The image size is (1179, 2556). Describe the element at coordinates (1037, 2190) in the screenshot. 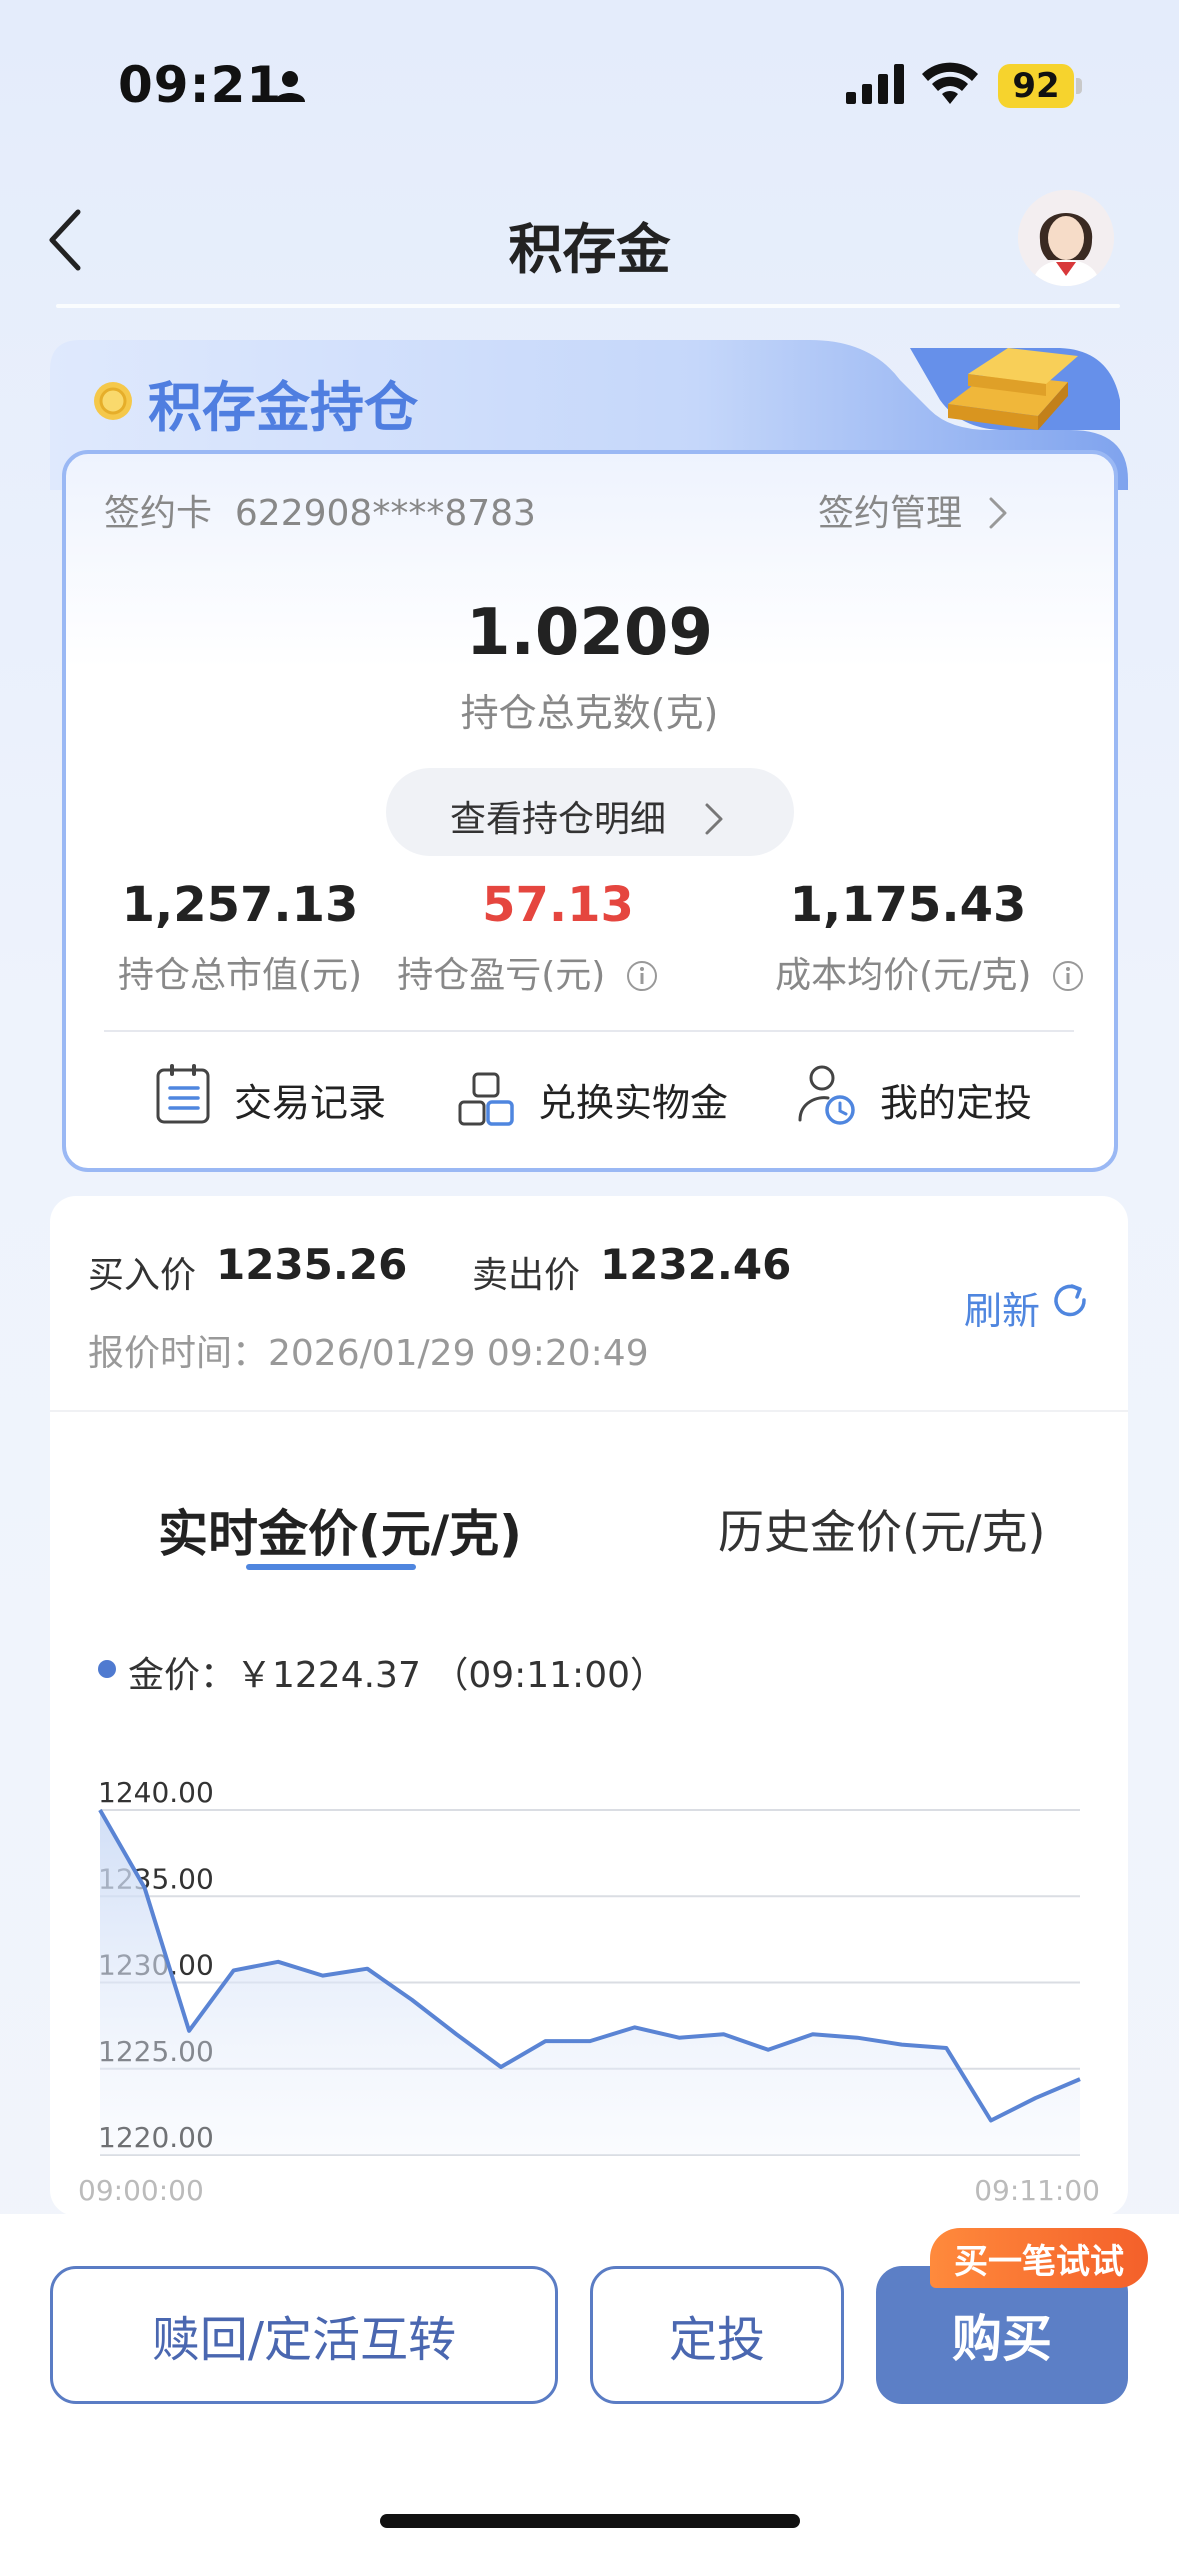

I see `x-end-label: 09:11:00` at that location.